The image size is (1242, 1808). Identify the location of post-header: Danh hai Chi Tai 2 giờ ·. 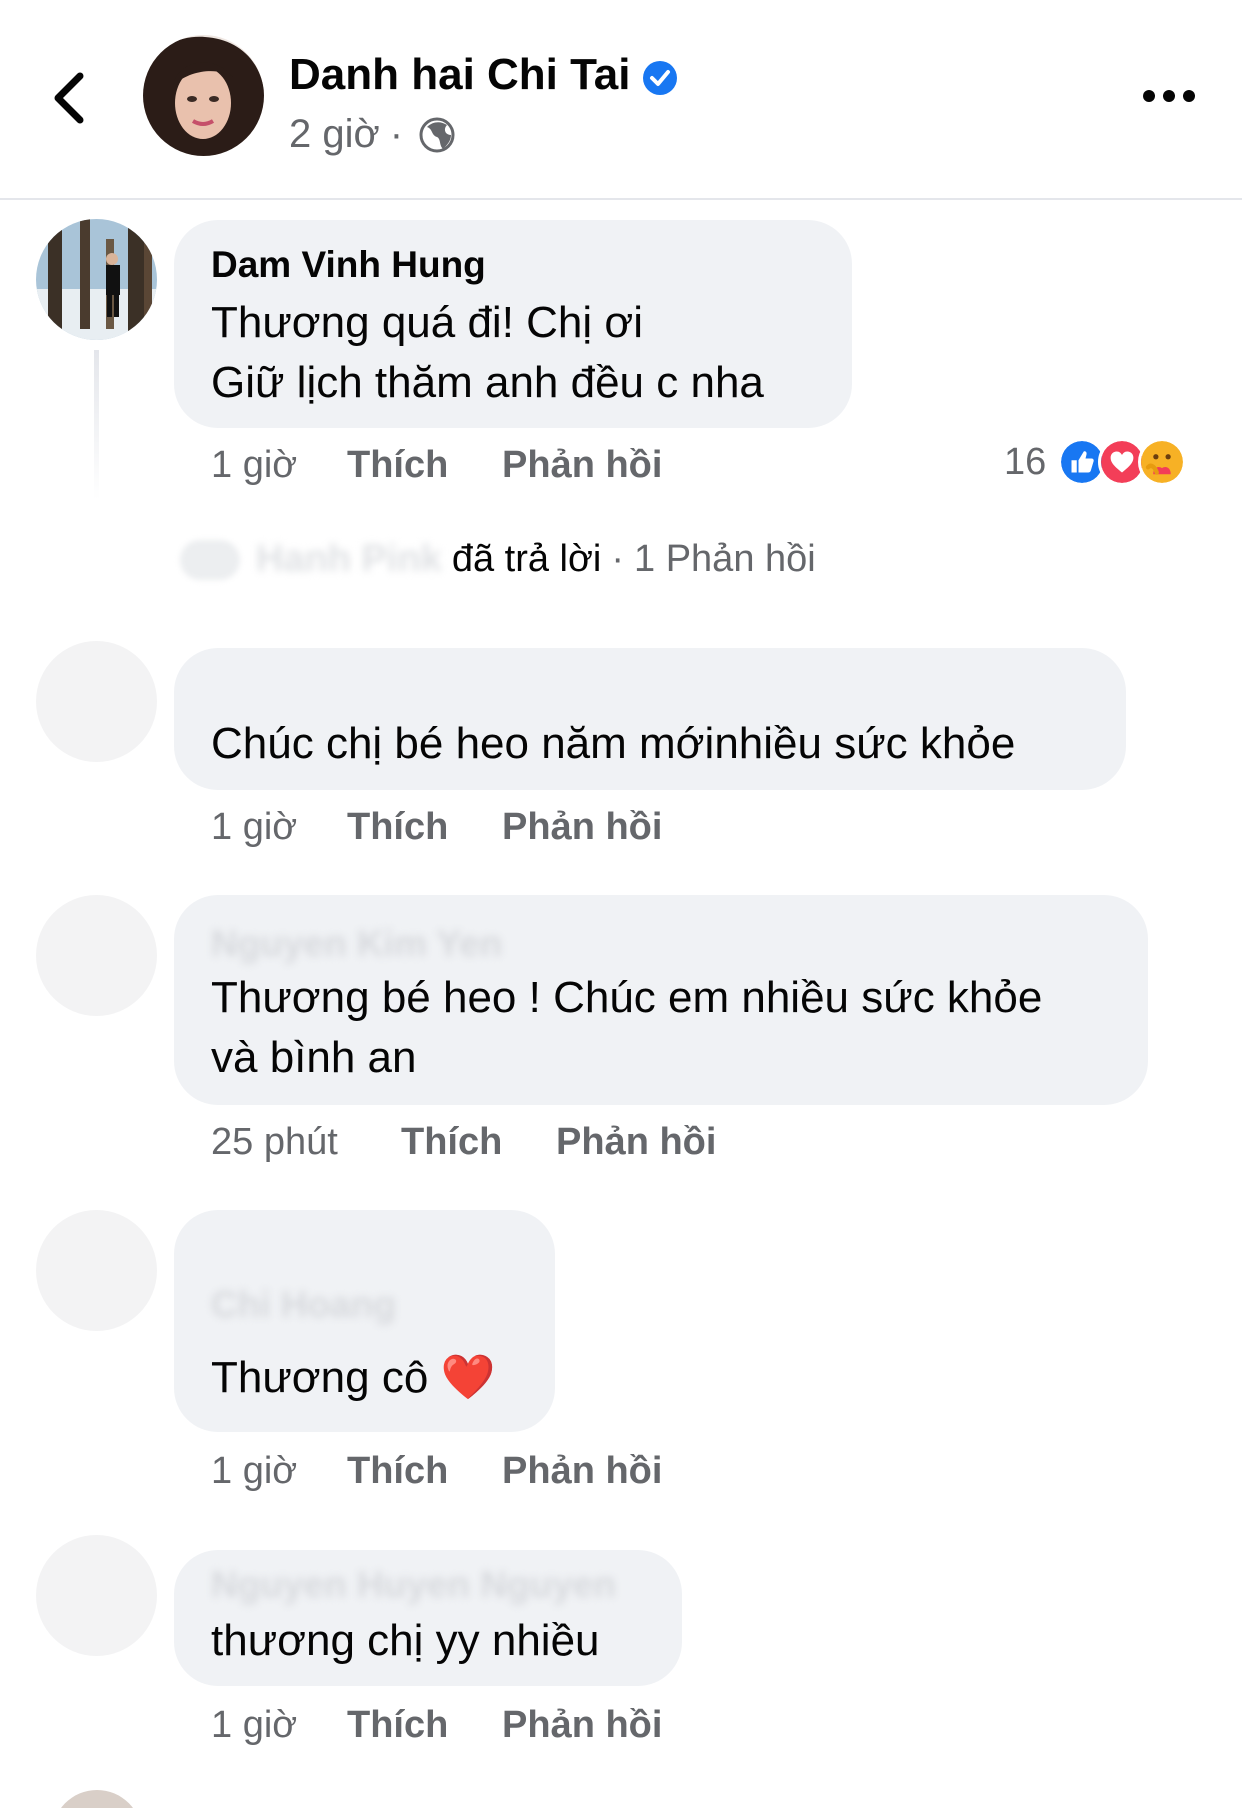
(621, 100).